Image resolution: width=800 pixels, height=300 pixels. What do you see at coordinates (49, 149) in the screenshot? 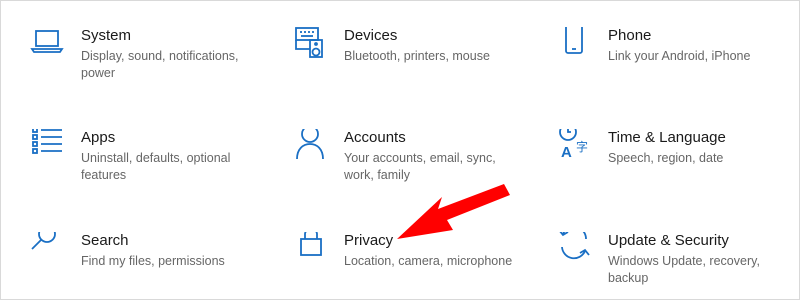
I see `apps-list-icon` at bounding box center [49, 149].